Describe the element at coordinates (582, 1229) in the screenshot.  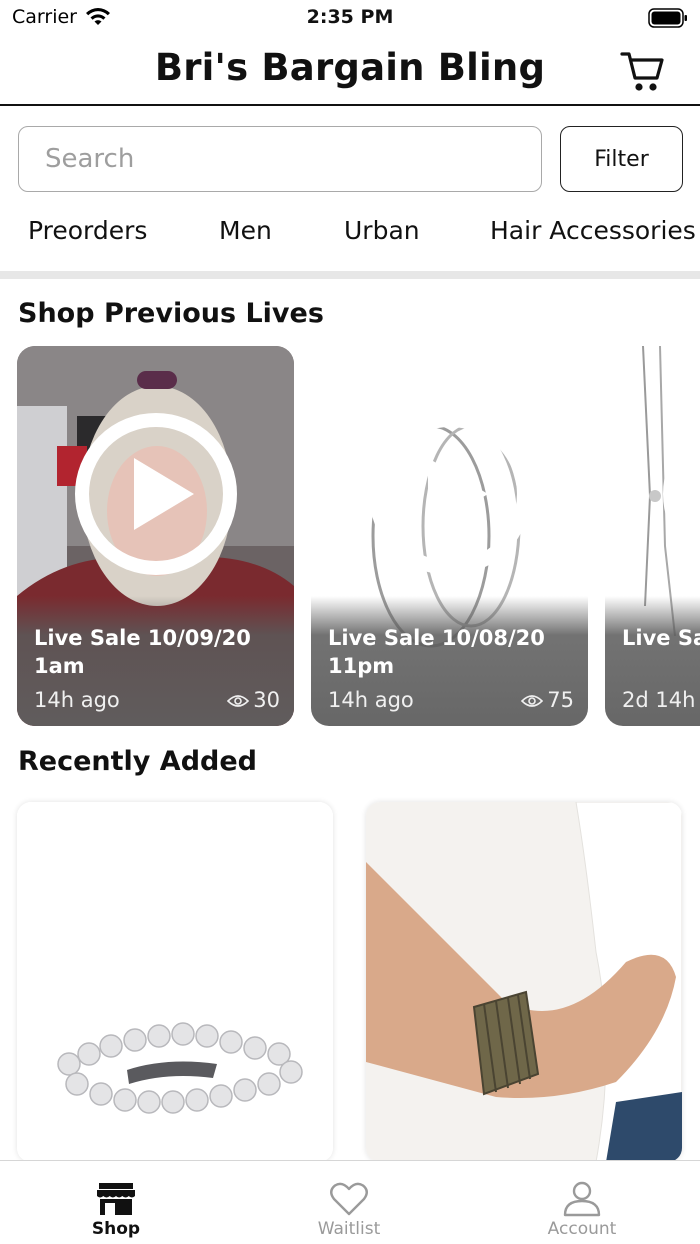
I see `tab-label: Account` at that location.